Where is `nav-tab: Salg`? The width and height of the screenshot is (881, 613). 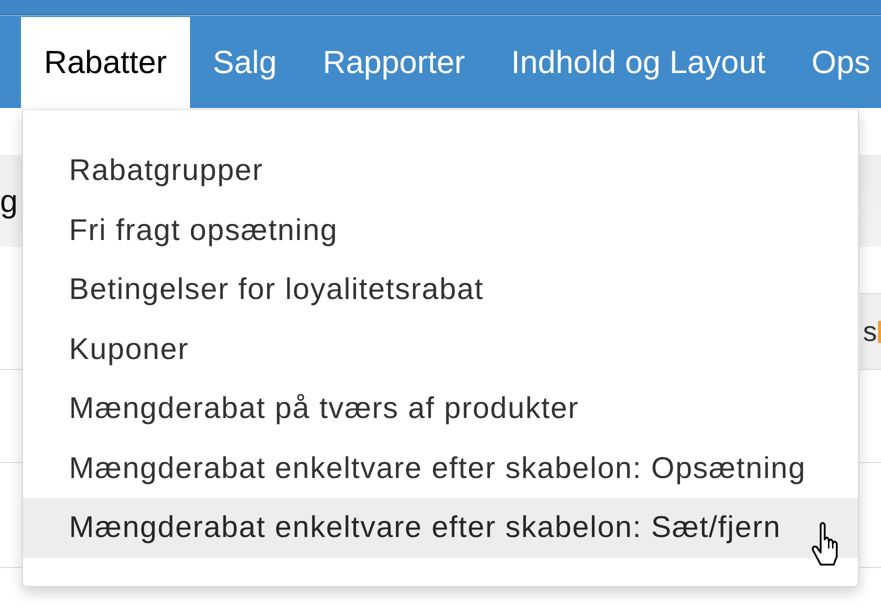 nav-tab: Salg is located at coordinates (245, 62).